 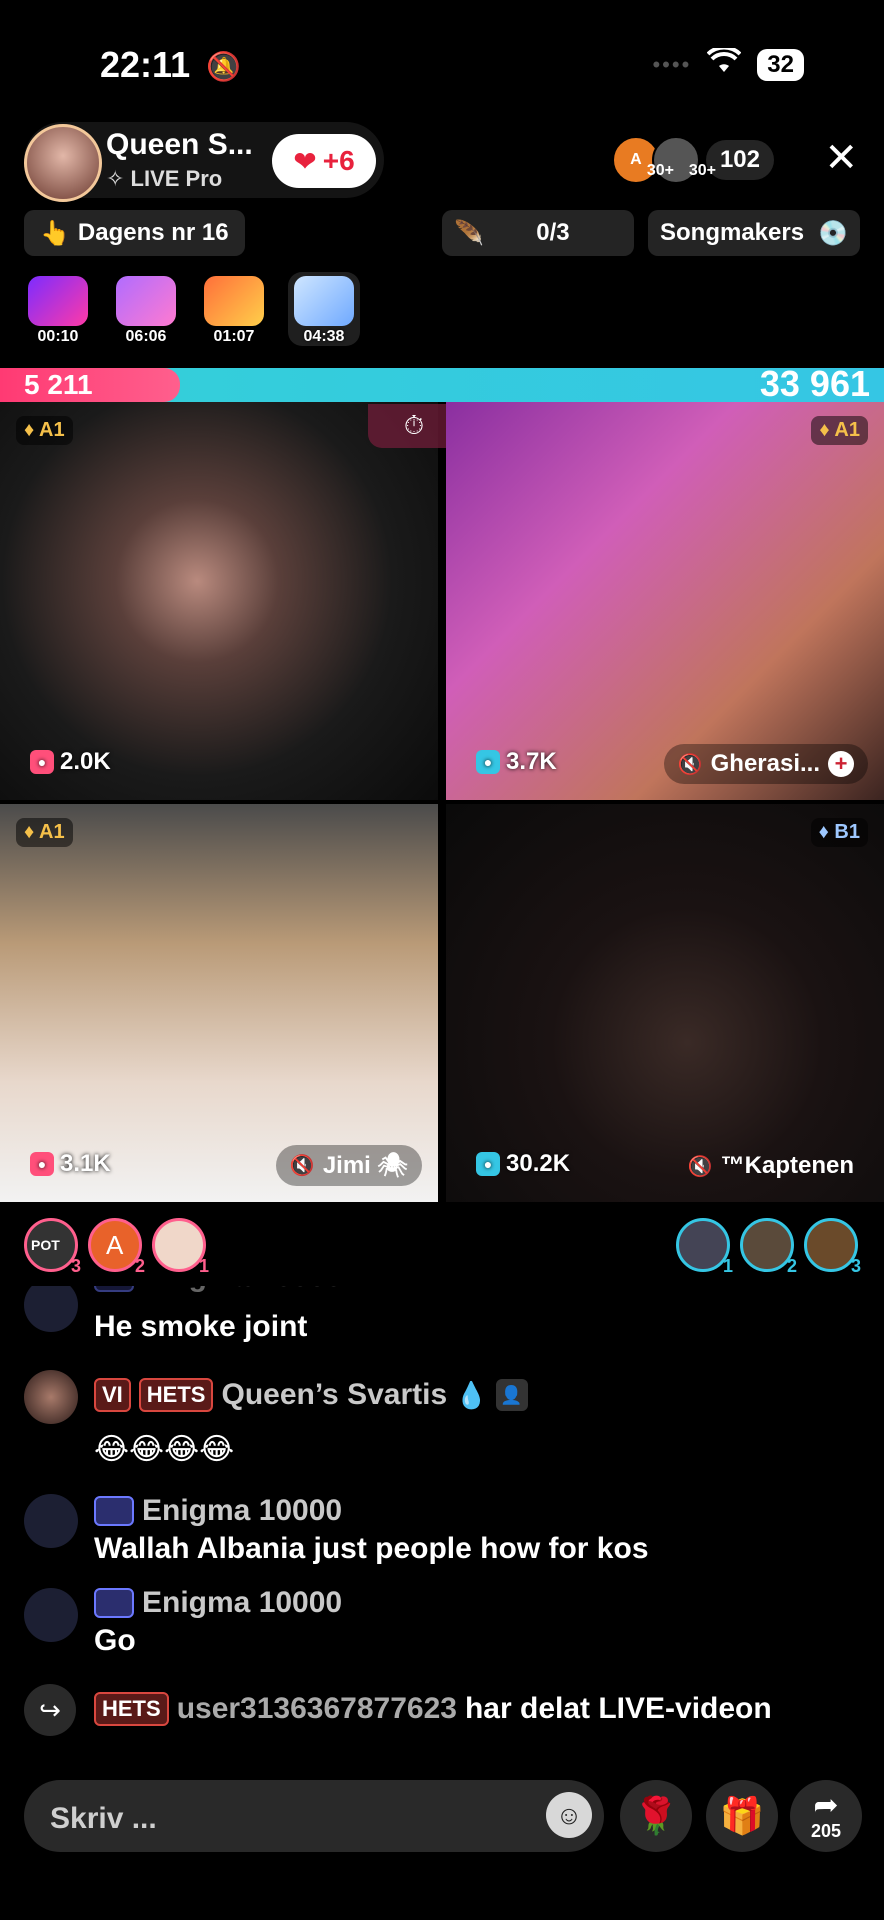 I want to click on video-tile-1: ♦ A1 ● 2.0K, so click(x=219, y=601).